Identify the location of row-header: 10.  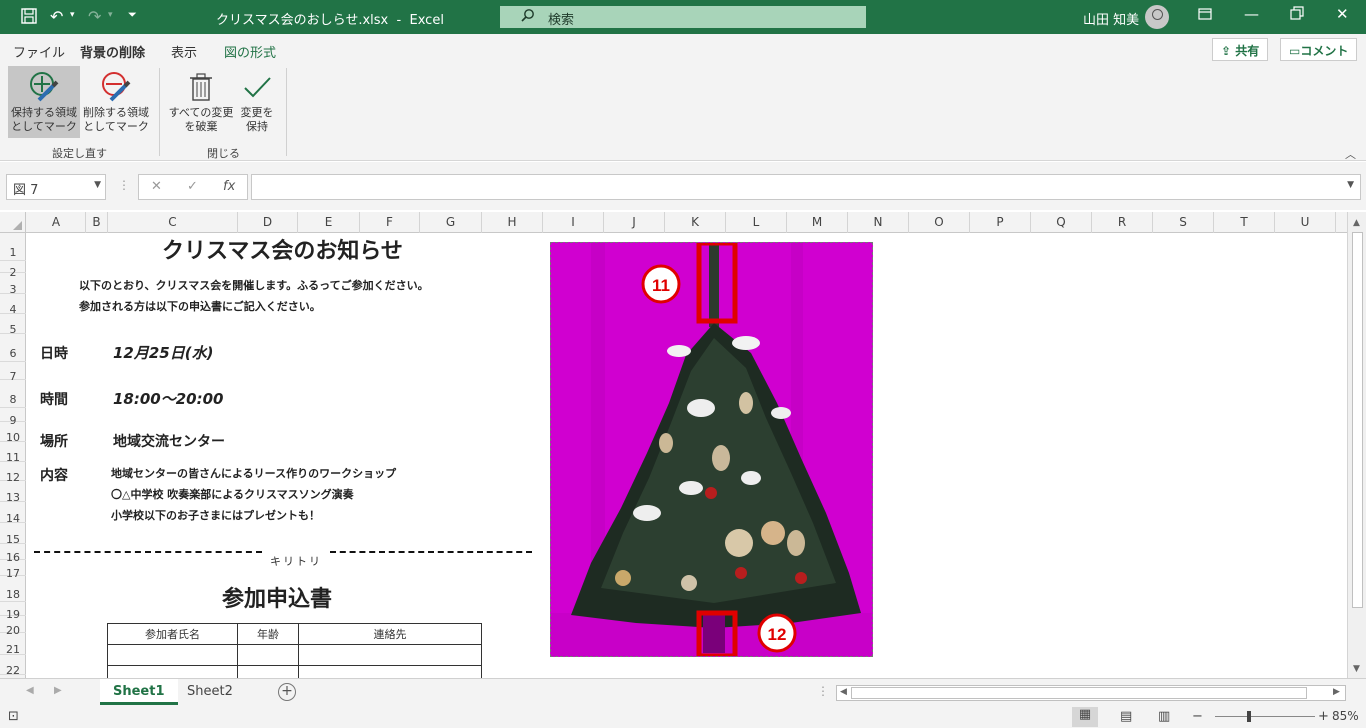
(13, 433).